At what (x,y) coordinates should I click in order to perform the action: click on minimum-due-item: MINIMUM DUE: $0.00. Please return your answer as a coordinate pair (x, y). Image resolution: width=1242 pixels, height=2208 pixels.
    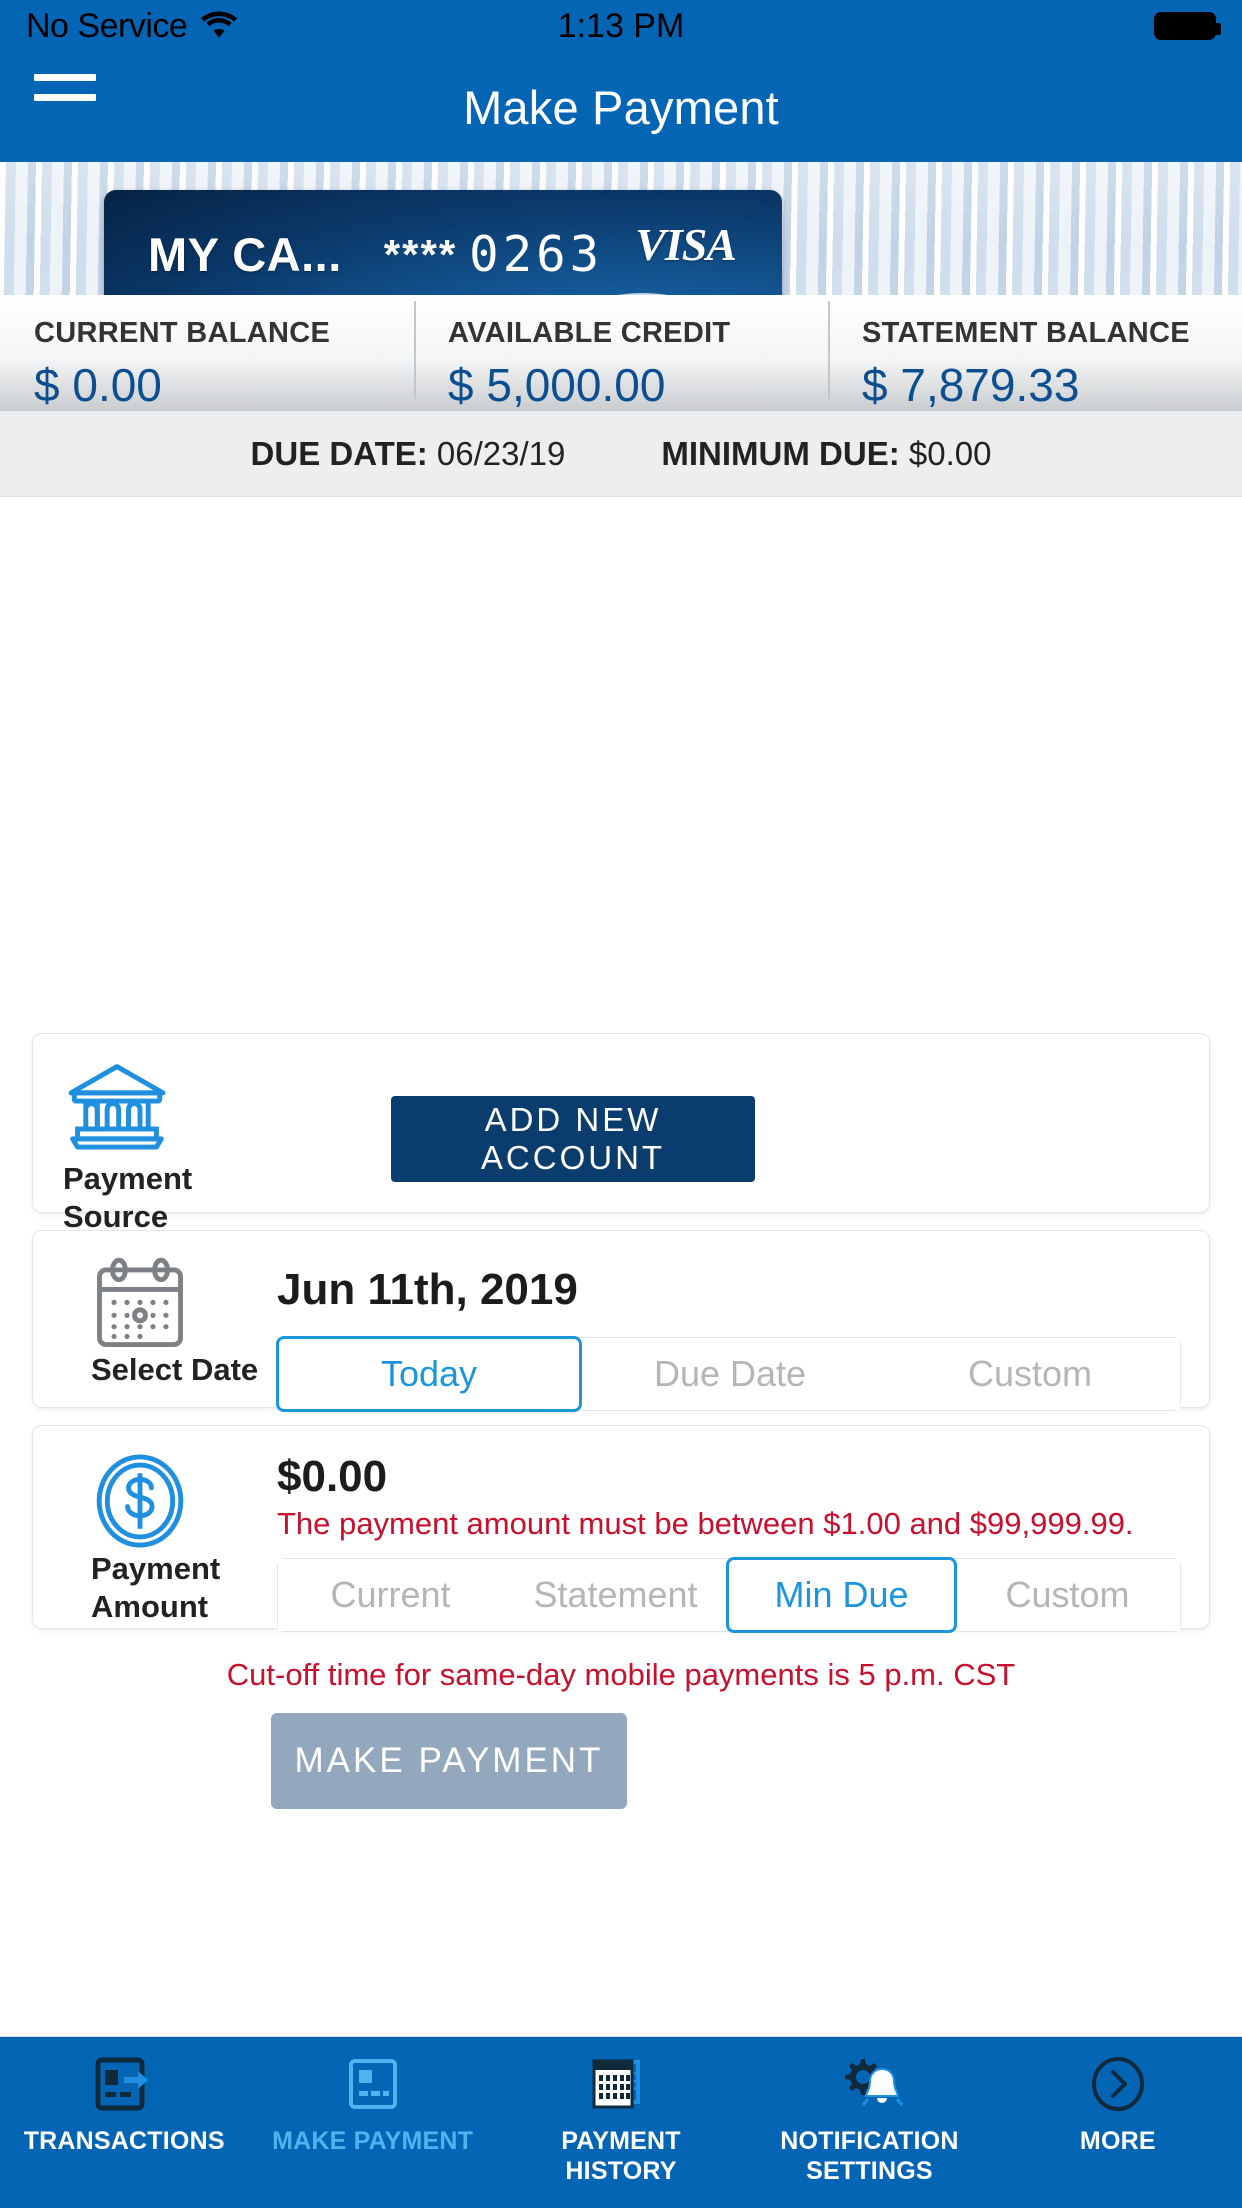
    Looking at the image, I should click on (826, 454).